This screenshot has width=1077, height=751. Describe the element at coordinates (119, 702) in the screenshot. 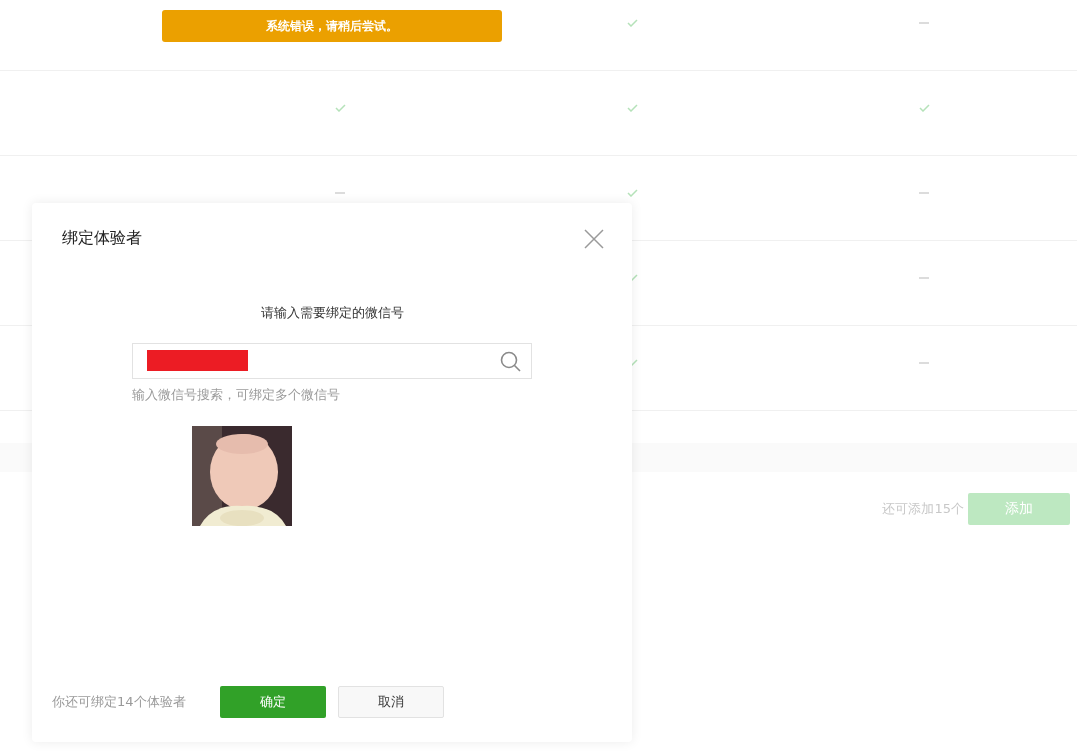

I see `remaining-count: 你还可绑定14个体验者` at that location.